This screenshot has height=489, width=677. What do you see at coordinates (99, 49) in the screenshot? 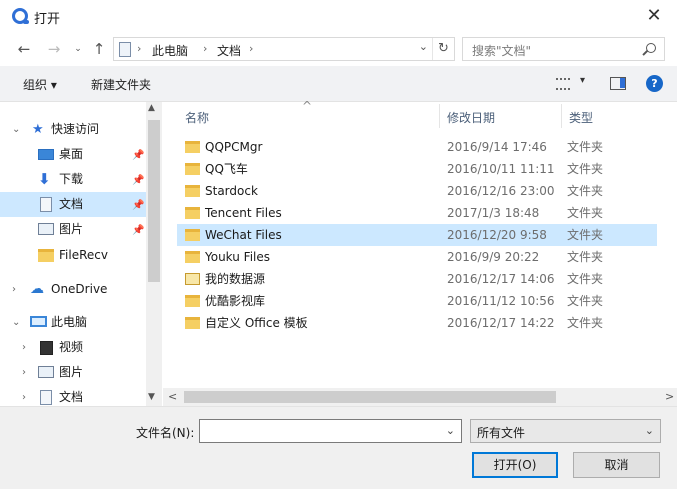
I see `up-button: ↑` at bounding box center [99, 49].